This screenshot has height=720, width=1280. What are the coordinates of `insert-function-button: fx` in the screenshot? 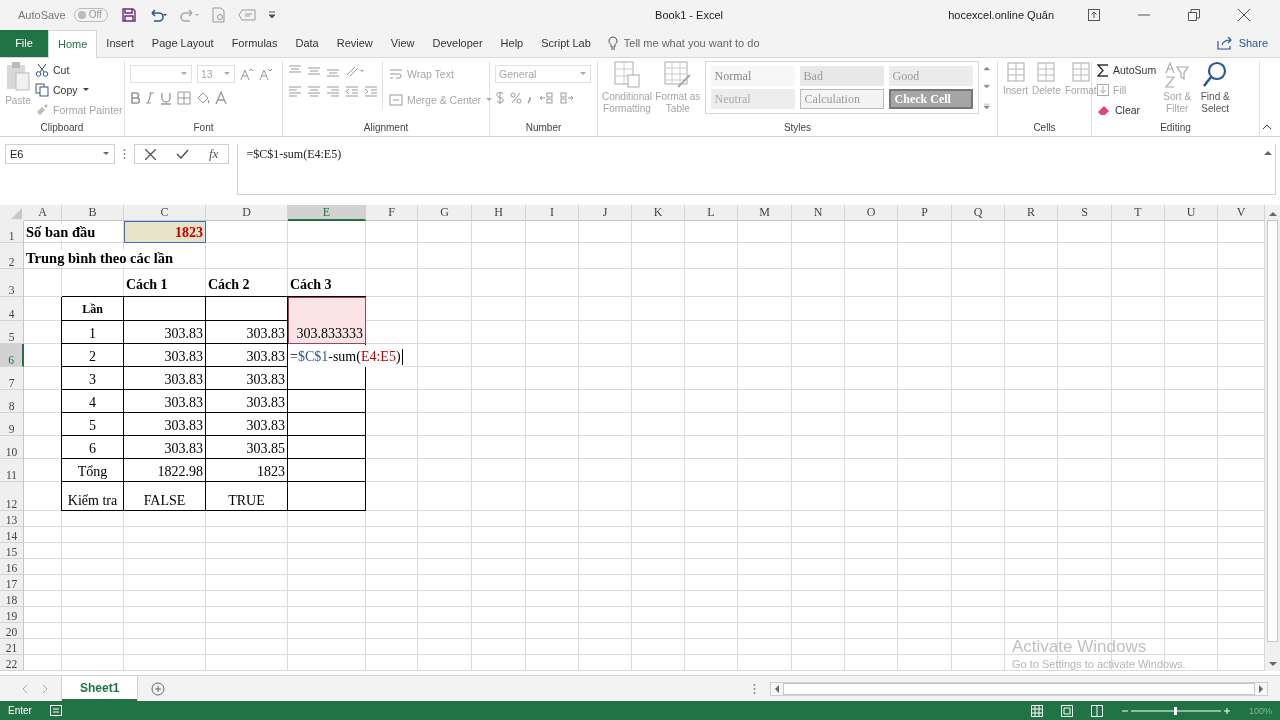 It's located at (214, 154).